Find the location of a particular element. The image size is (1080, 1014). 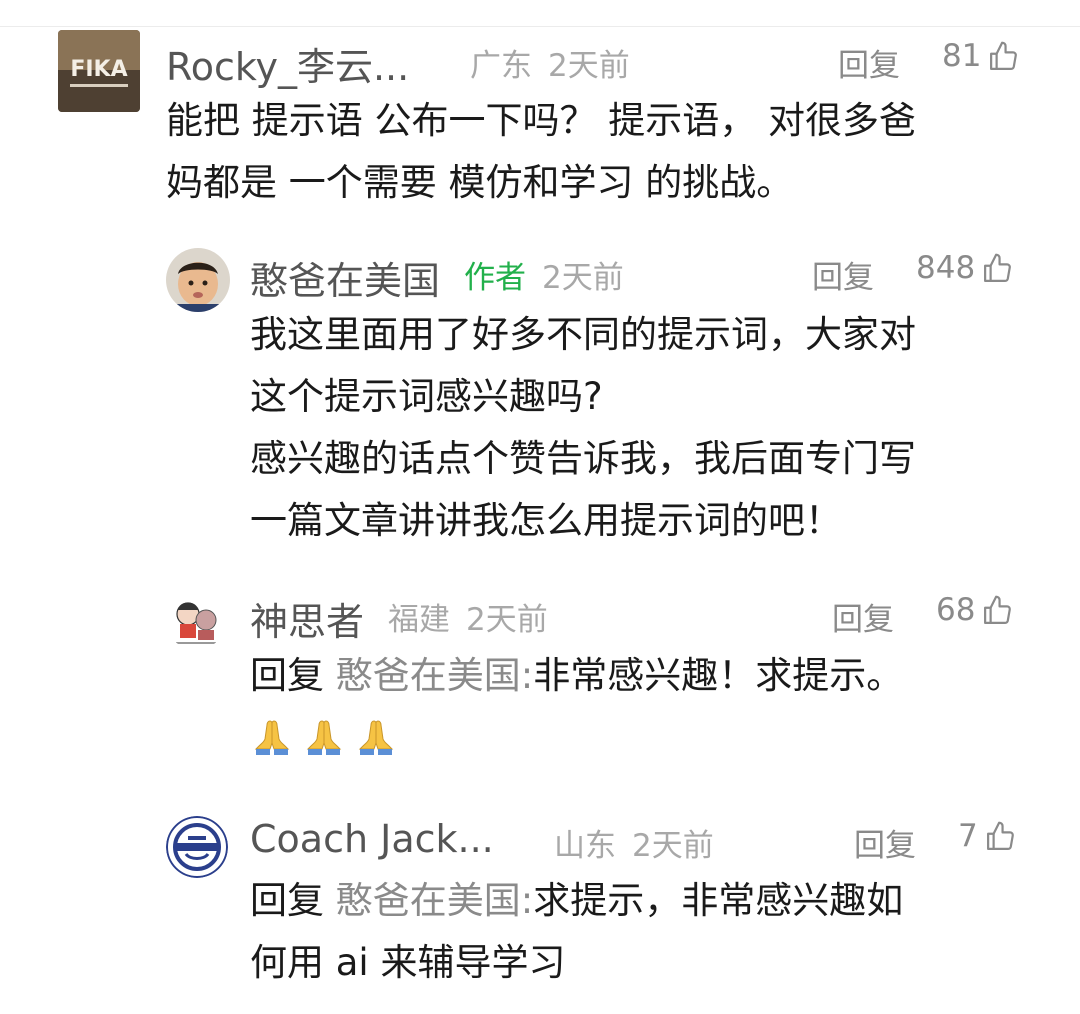

comment-line: 能把 提示语 公布一下吗？ 提示语， 对很多爸 is located at coordinates (541, 120).